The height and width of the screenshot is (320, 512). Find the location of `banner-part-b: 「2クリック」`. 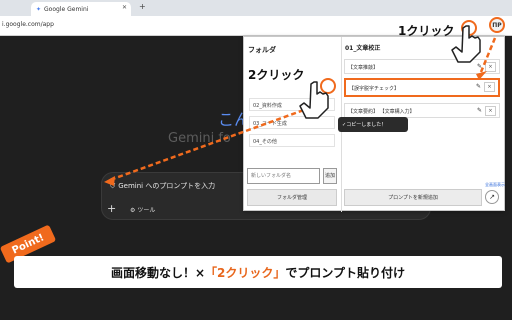

banner-part-b: 「2クリック」 is located at coordinates (245, 272).